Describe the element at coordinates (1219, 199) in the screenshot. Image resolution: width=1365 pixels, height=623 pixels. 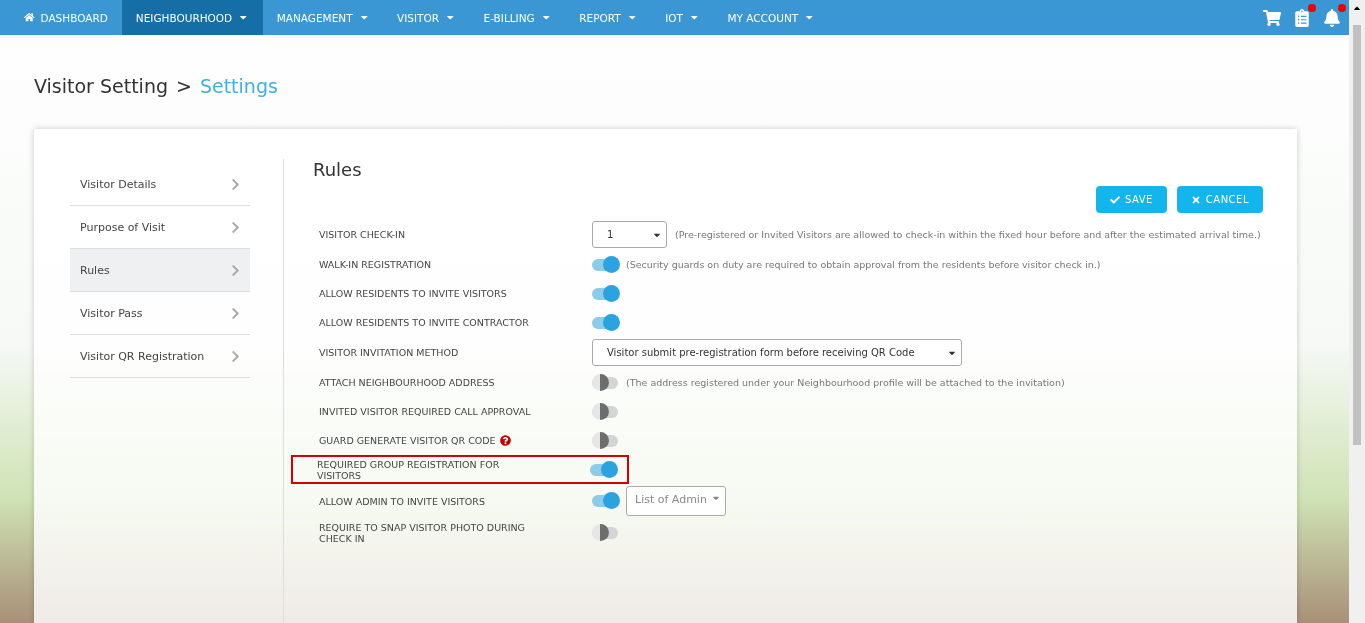
I see `cancel-button: CANCEL` at that location.